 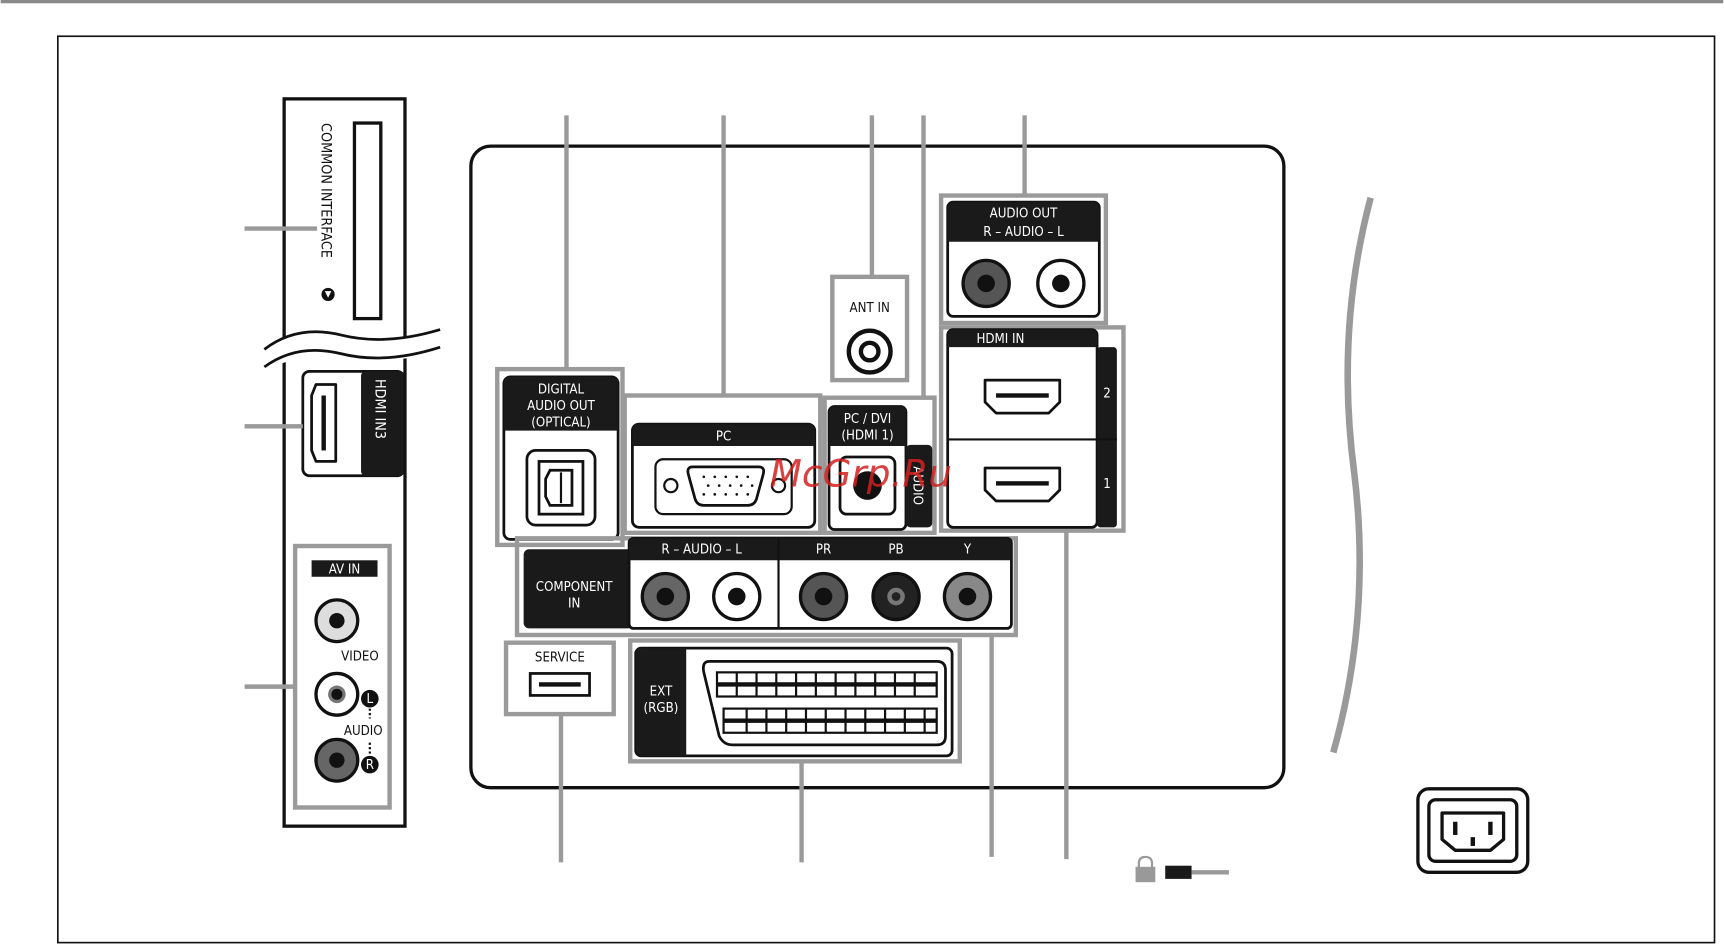 I want to click on component-label-2: IN, so click(x=574, y=604).